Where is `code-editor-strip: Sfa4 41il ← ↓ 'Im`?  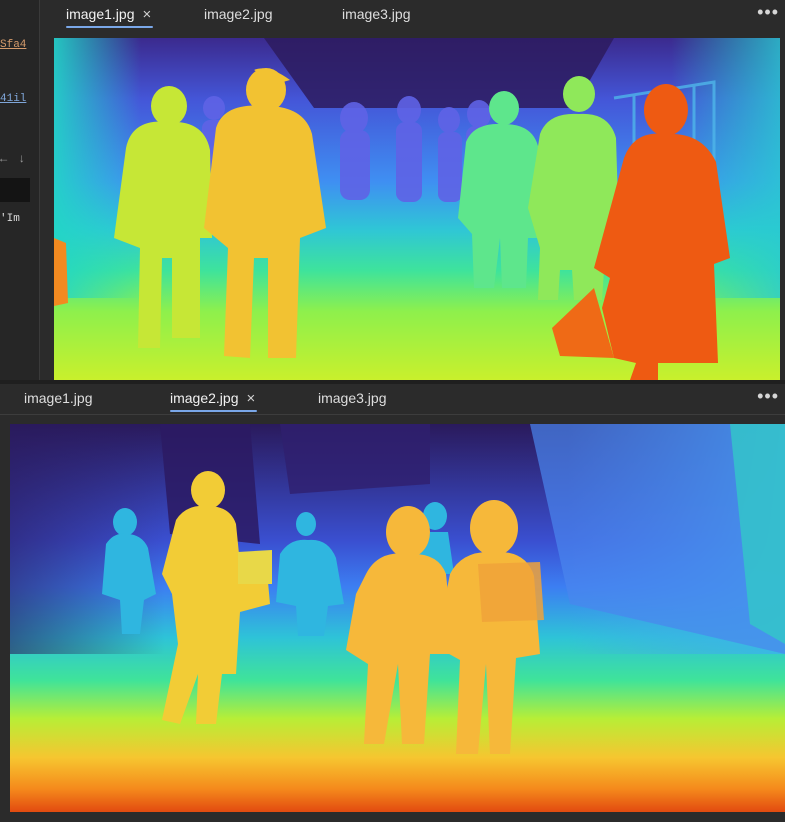
code-editor-strip: Sfa4 41il ← ↓ 'Im is located at coordinates (20, 191).